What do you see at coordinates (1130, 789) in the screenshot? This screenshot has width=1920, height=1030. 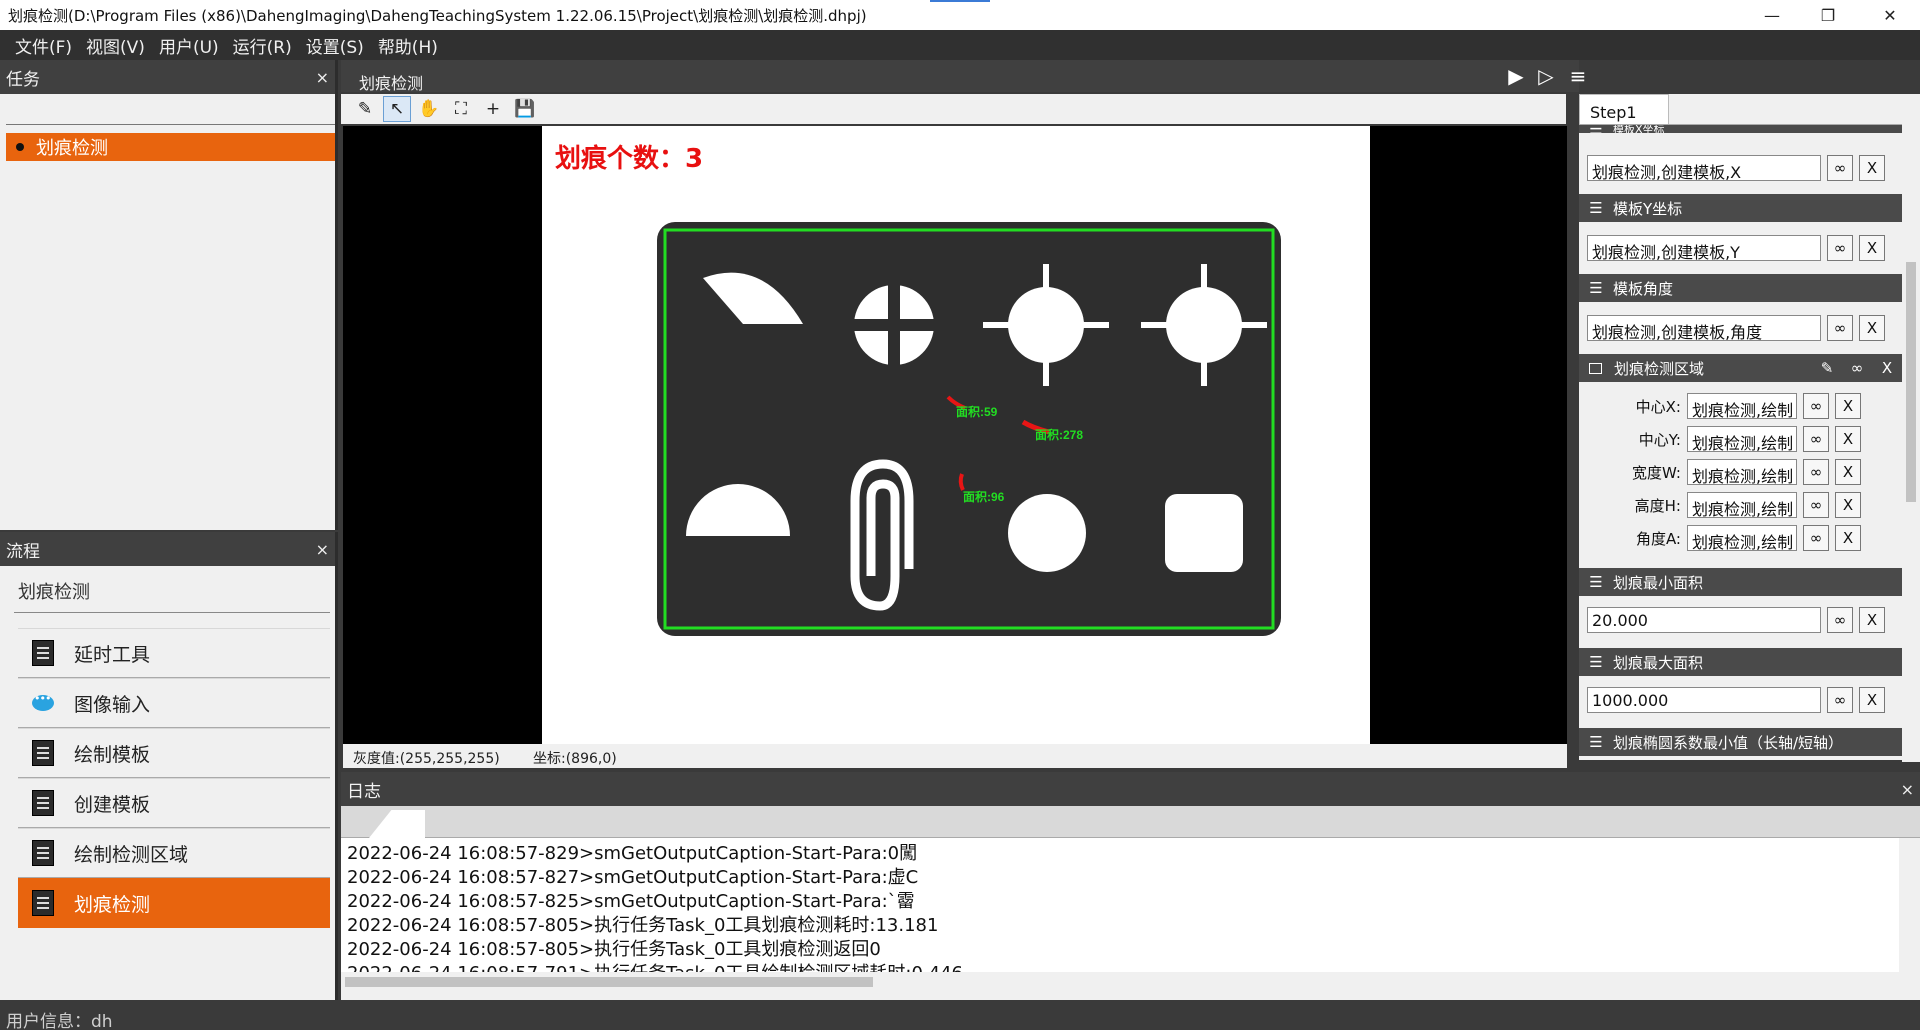 I see `log-panel-header: 日志 ×` at bounding box center [1130, 789].